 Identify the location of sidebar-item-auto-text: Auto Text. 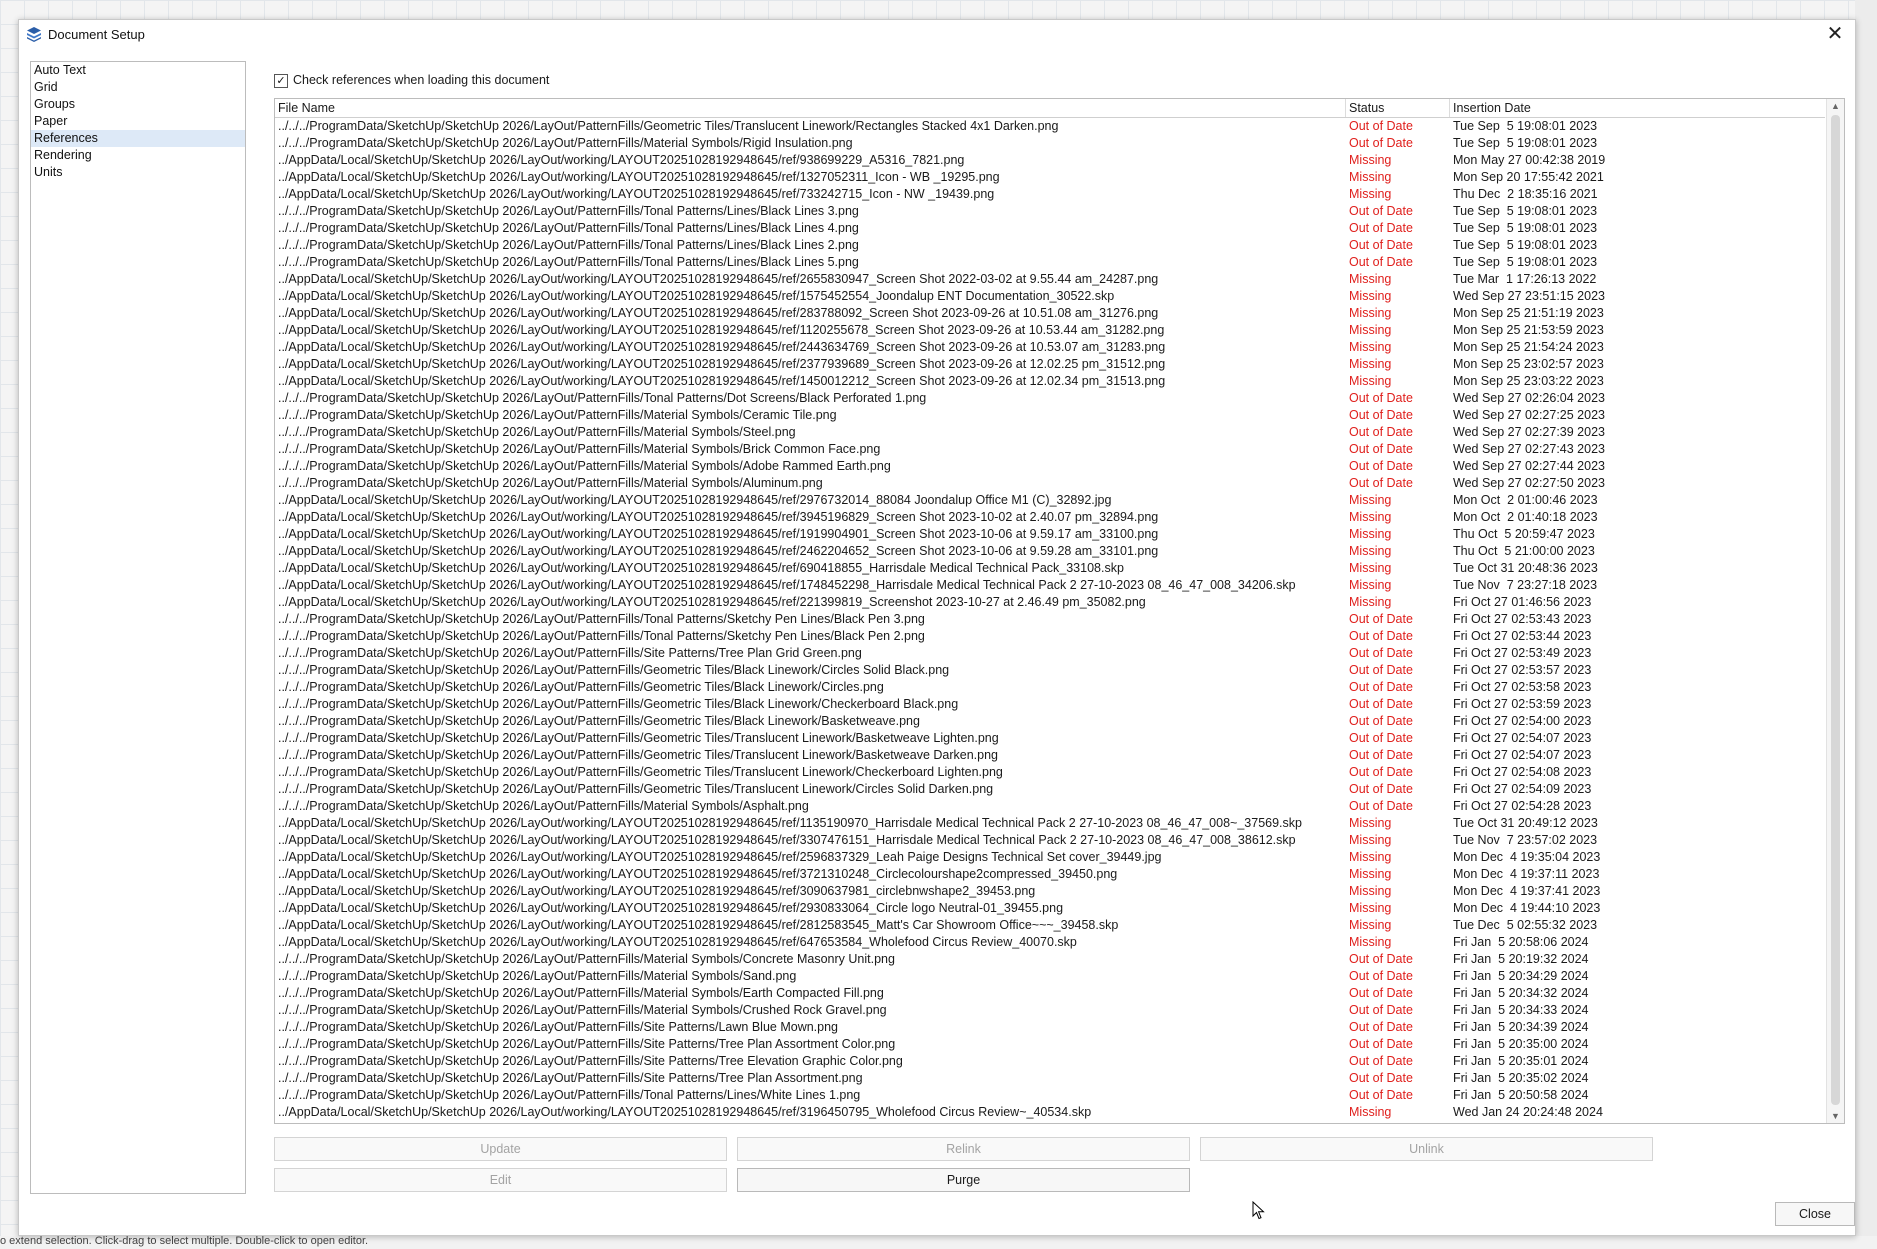
(138, 70).